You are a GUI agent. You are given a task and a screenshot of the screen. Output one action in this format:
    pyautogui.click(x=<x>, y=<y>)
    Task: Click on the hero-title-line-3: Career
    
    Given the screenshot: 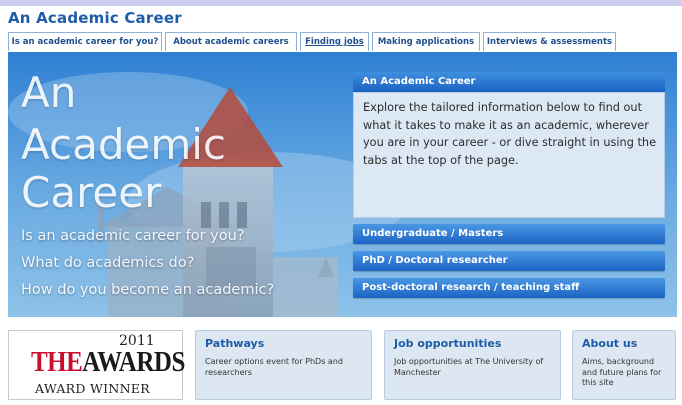 What is the action you would take?
    pyautogui.click(x=91, y=192)
    